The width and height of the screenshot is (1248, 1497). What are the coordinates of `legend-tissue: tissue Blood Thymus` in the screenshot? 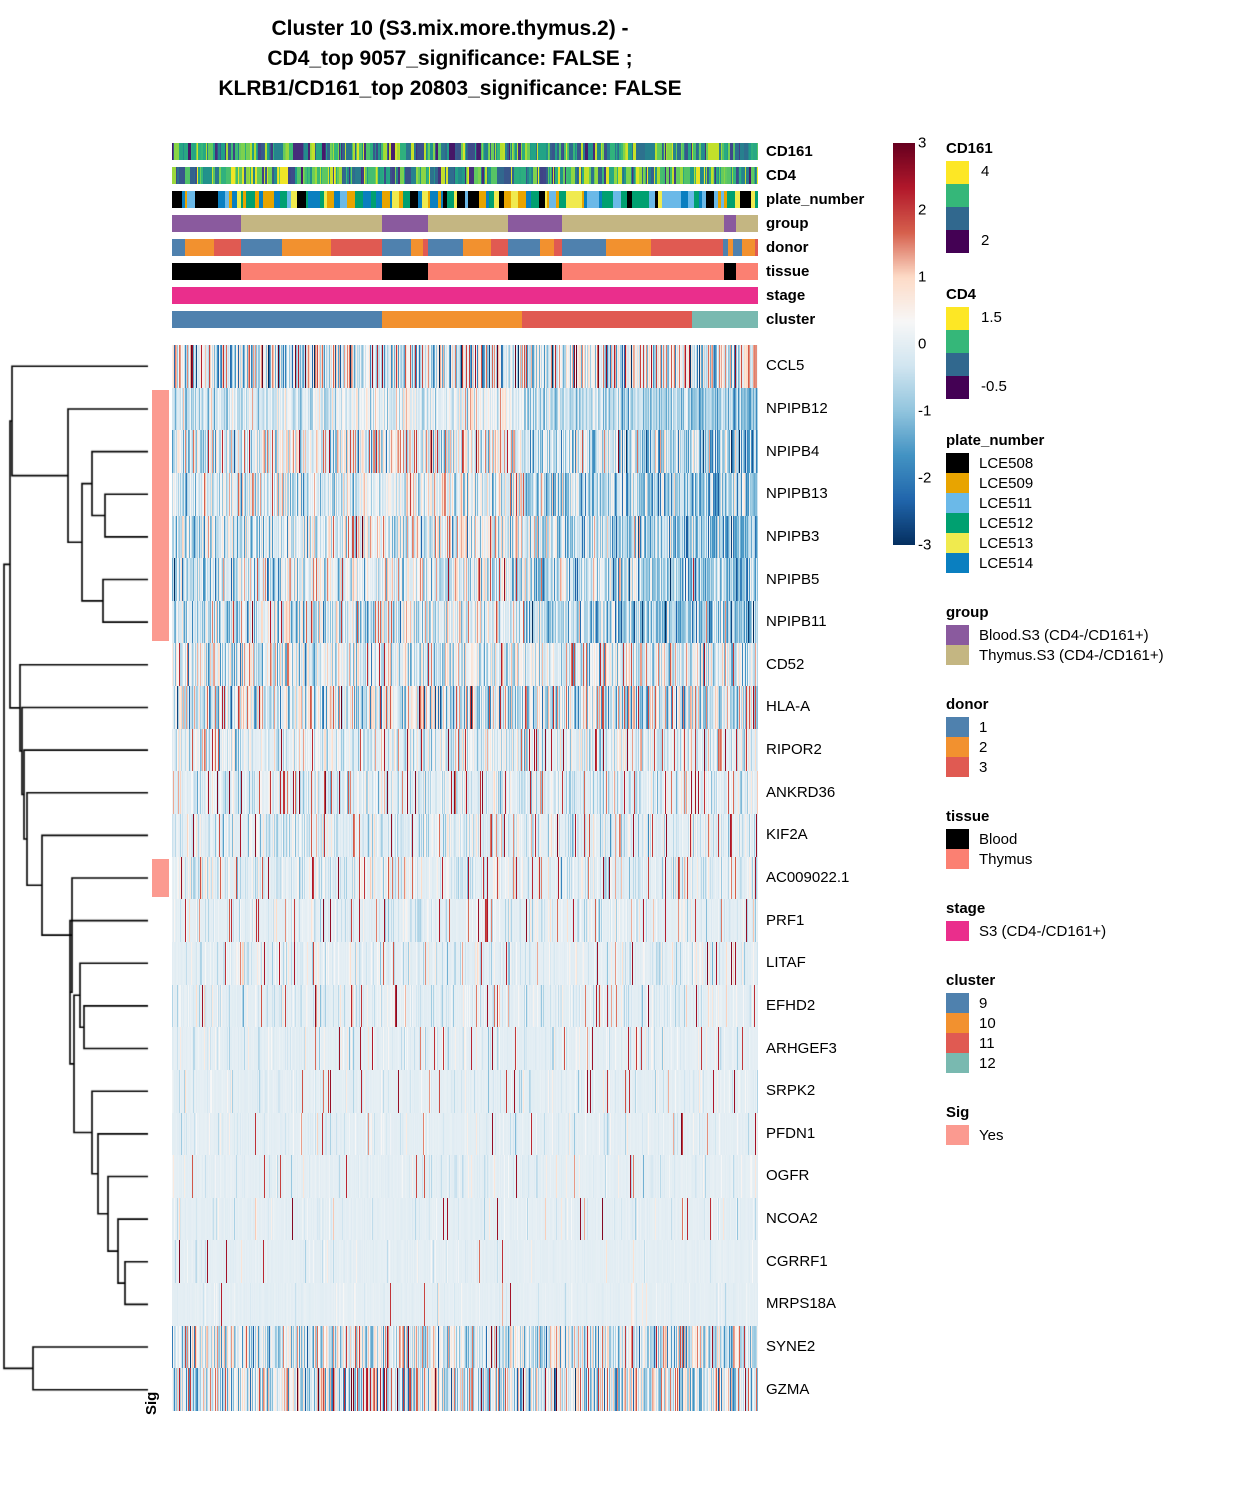 It's located at (989, 838).